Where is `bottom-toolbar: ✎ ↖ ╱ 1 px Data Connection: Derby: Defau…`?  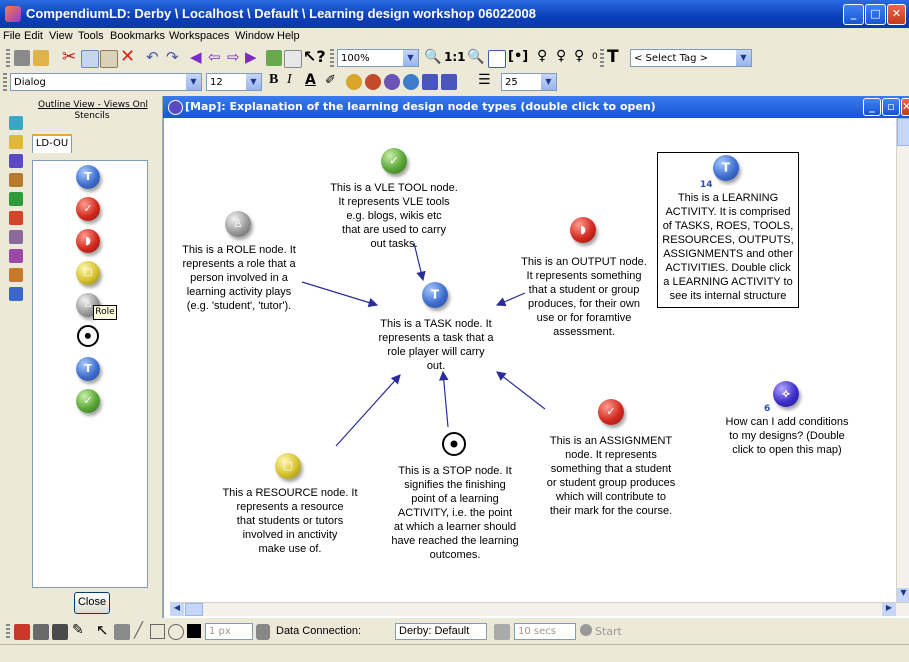
bottom-toolbar: ✎ ↖ ╱ 1 px Data Connection: Derby: Defau… is located at coordinates (454, 639).